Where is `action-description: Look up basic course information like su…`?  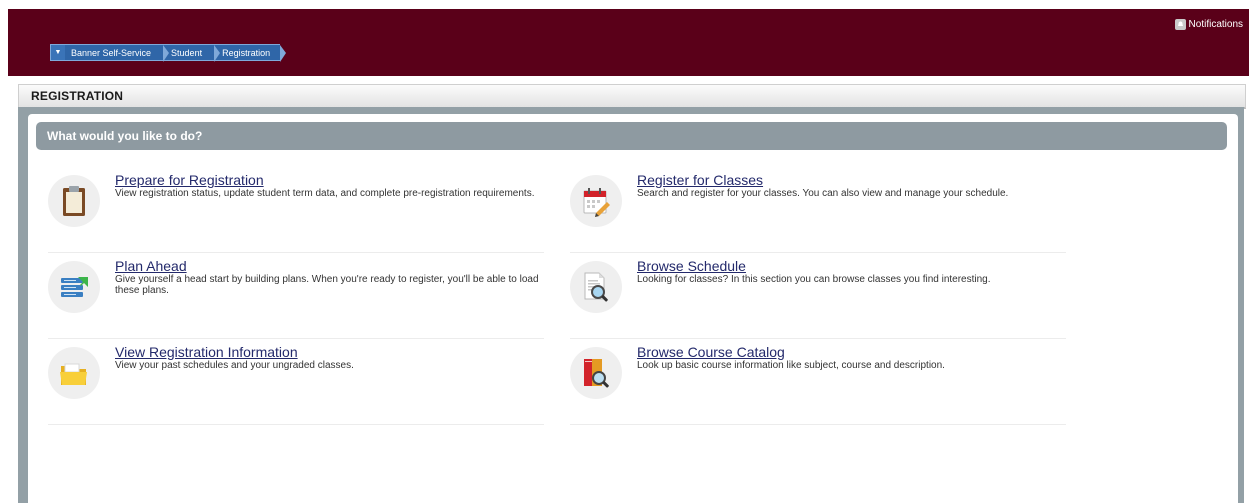
action-description: Look up basic course information like su… is located at coordinates (791, 365).